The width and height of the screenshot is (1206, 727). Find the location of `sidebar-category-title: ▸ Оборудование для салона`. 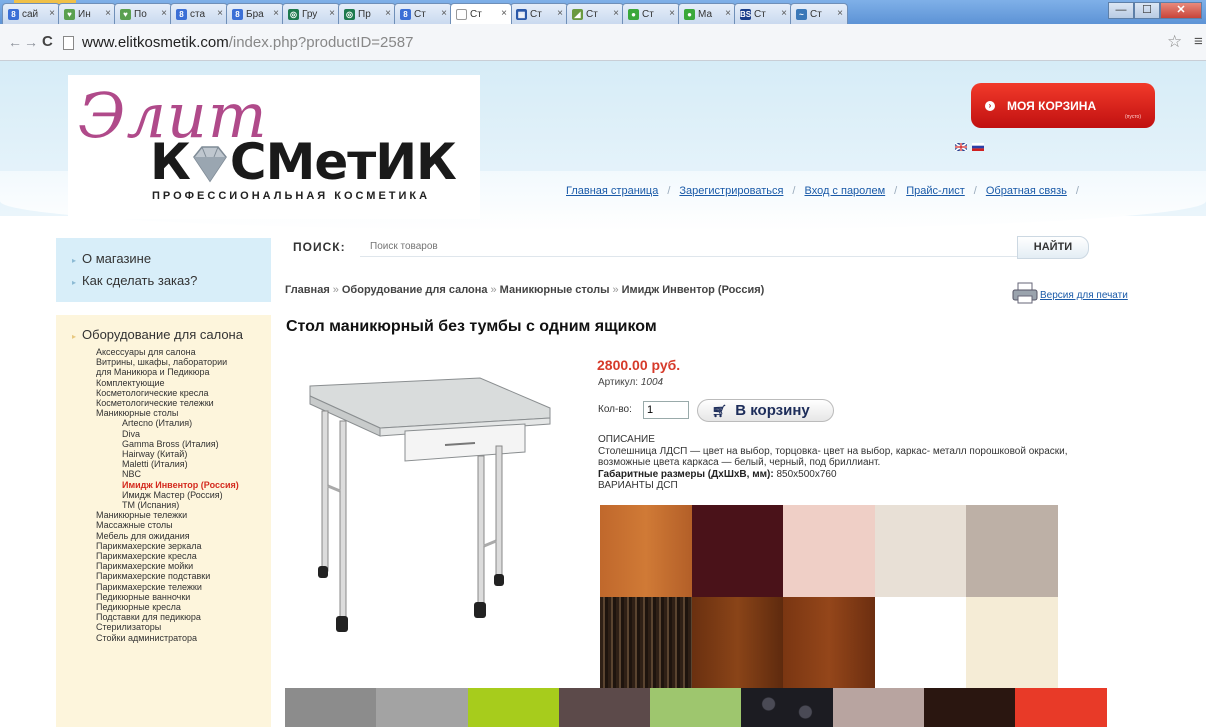

sidebar-category-title: ▸ Оборудование для салона is located at coordinates (157, 334).